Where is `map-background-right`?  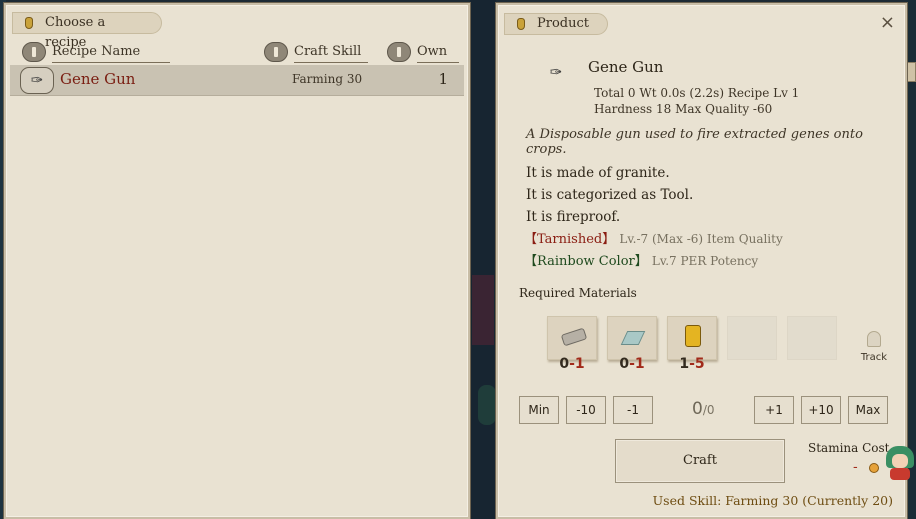
map-background-right is located at coordinates (911, 259).